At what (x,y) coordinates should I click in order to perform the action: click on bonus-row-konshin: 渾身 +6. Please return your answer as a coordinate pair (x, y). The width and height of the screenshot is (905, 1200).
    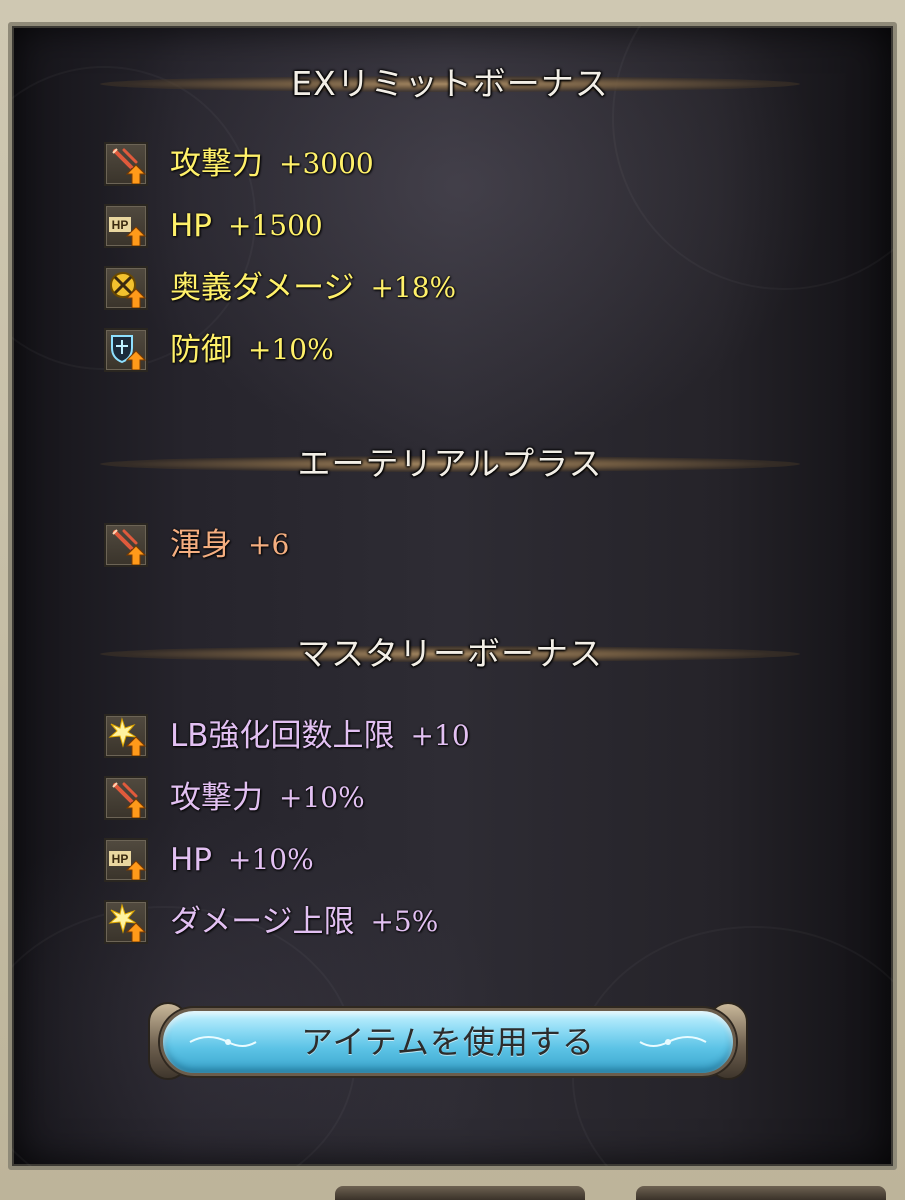
    Looking at the image, I should click on (196, 545).